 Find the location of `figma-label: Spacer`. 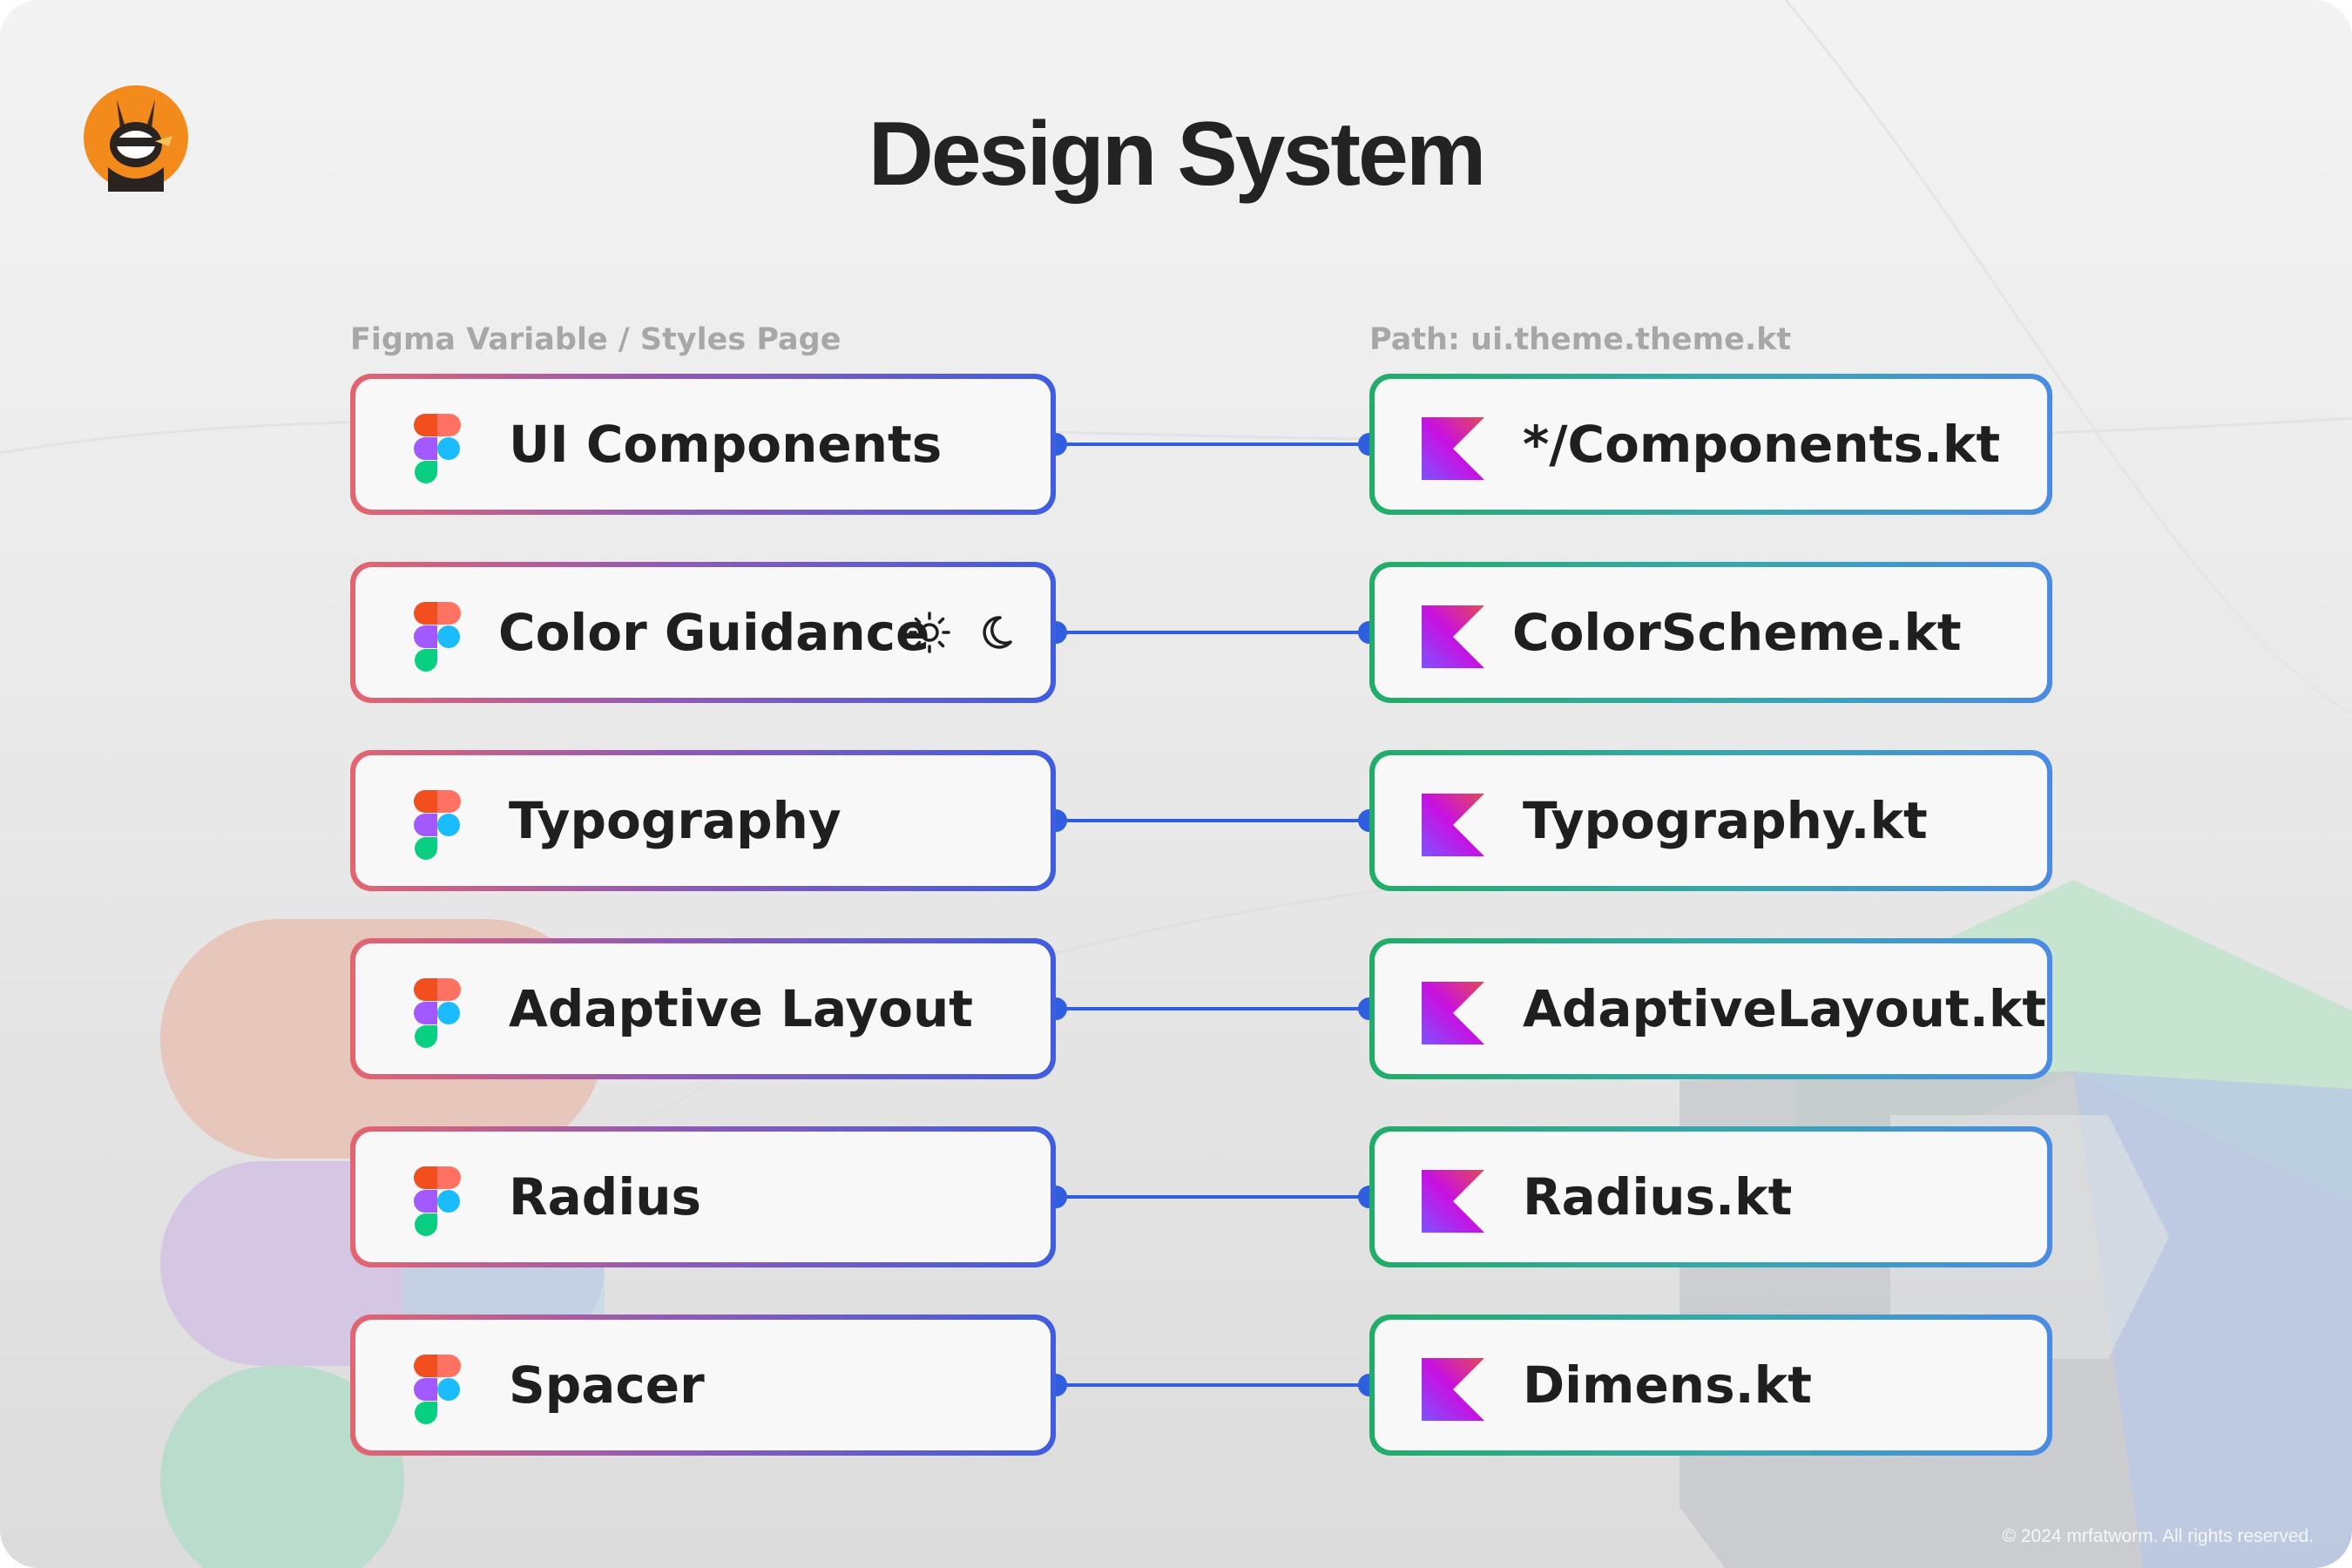

figma-label: Spacer is located at coordinates (607, 1385).